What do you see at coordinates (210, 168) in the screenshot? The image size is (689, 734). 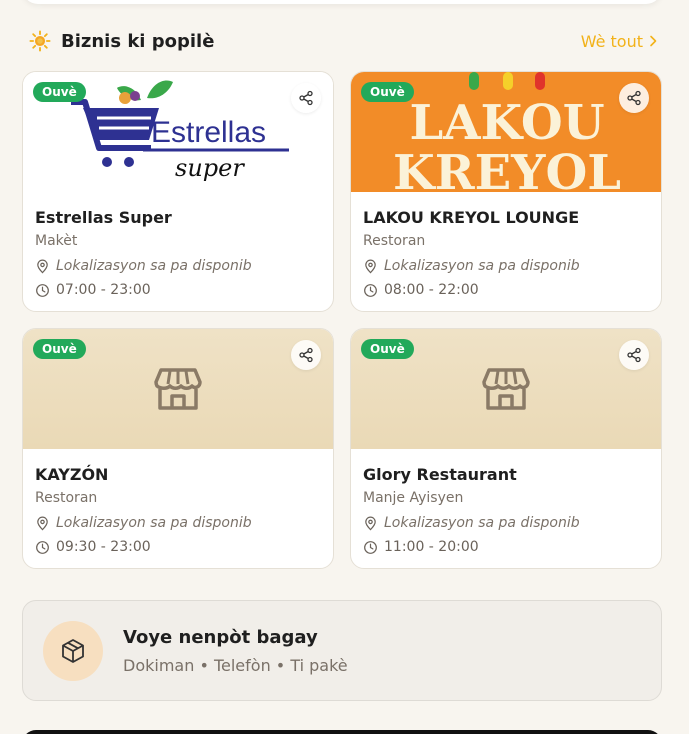 I see `svg-text: super` at bounding box center [210, 168].